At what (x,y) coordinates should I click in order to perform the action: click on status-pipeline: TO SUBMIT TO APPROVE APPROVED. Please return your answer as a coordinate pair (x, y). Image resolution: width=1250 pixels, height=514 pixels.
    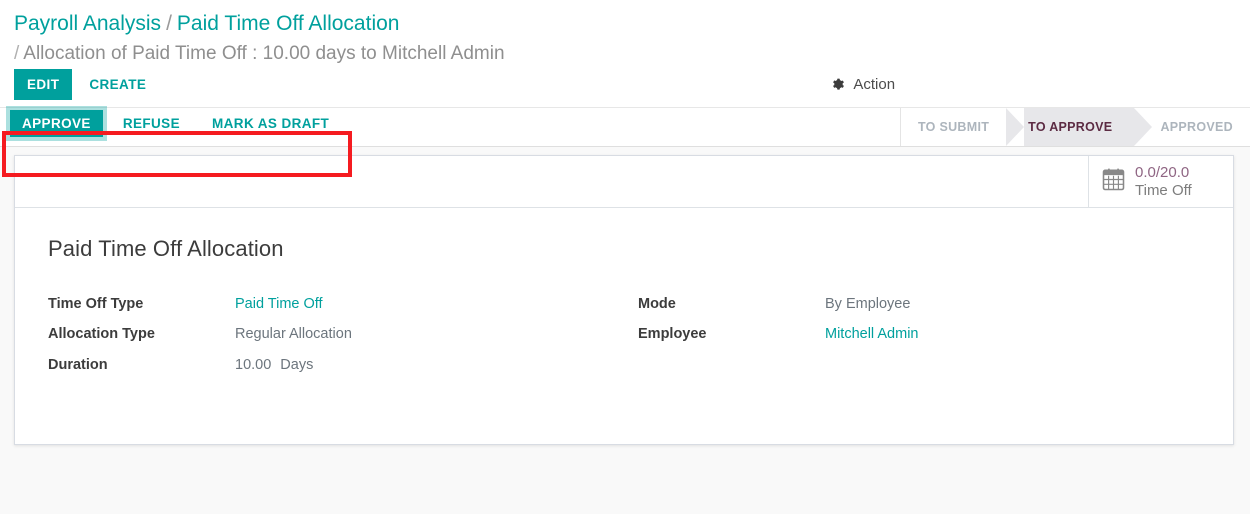
    Looking at the image, I should click on (1074, 127).